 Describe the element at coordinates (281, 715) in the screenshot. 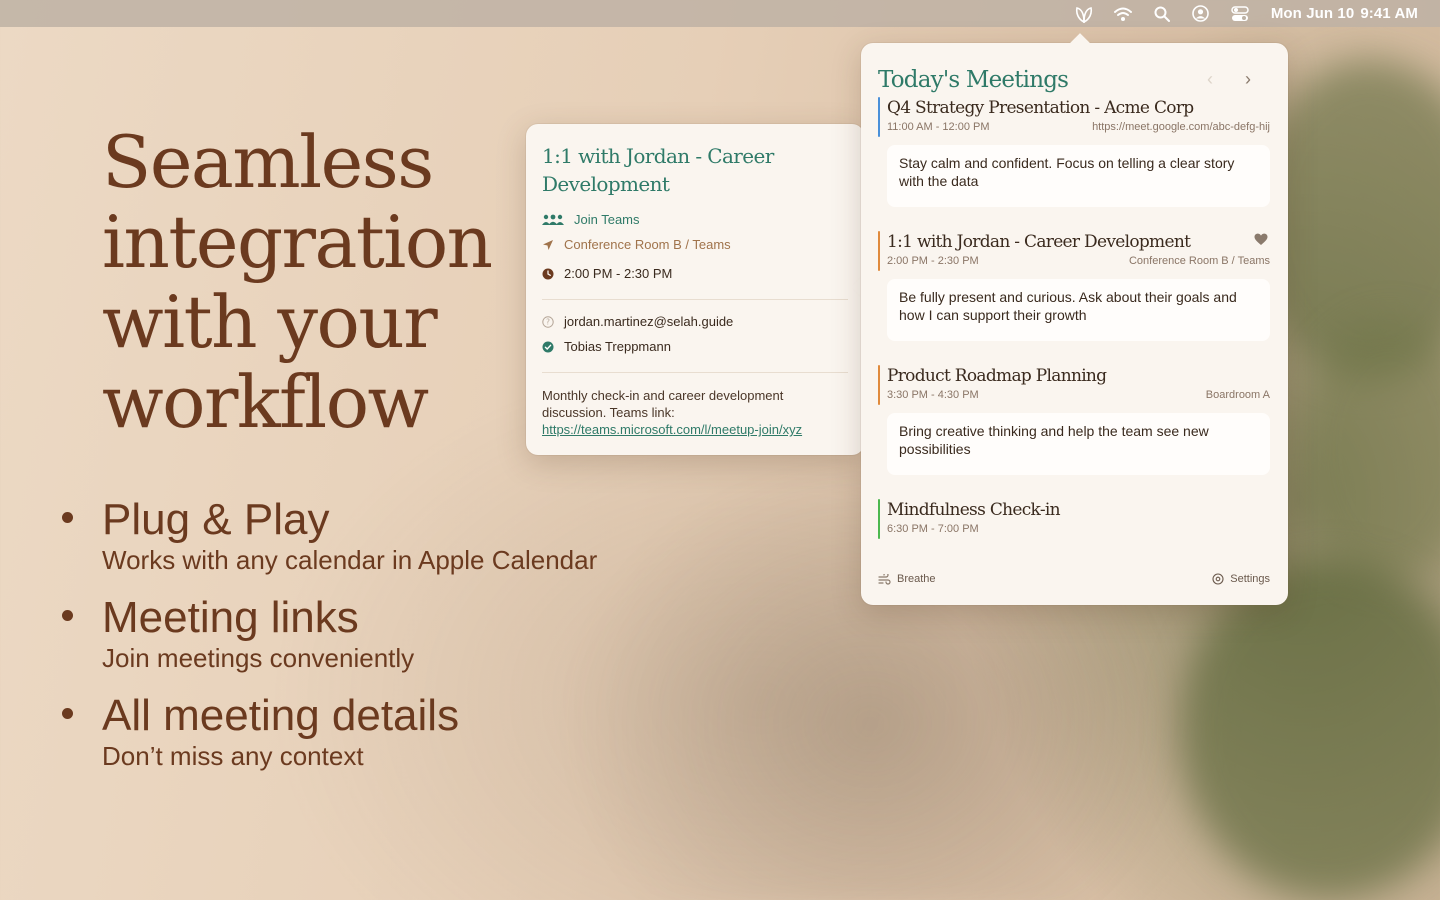

I see `feature-title: All meeting details` at that location.